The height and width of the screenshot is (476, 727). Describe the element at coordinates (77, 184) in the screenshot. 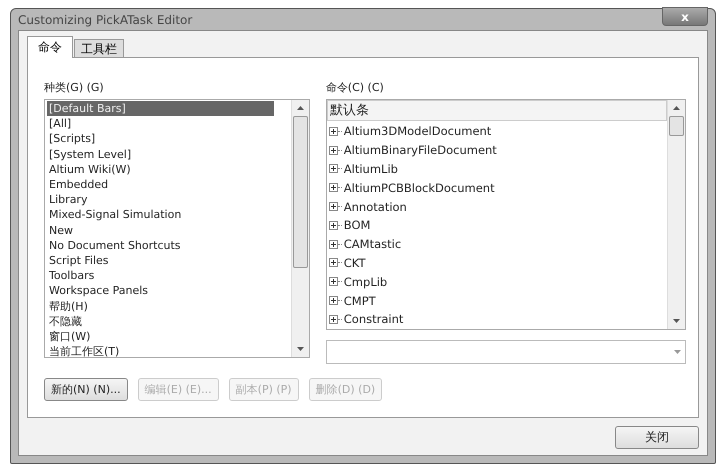

I see `category-item: Embedded` at that location.